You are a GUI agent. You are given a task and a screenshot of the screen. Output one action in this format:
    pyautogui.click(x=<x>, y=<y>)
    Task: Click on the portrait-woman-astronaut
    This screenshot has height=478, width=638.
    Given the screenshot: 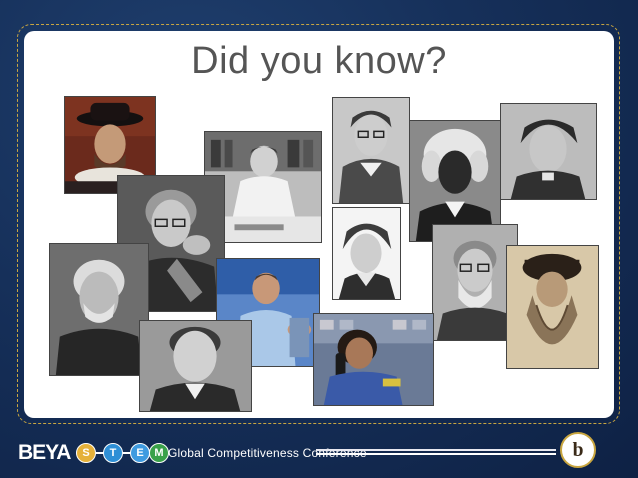 What is the action you would take?
    pyautogui.click(x=373, y=359)
    